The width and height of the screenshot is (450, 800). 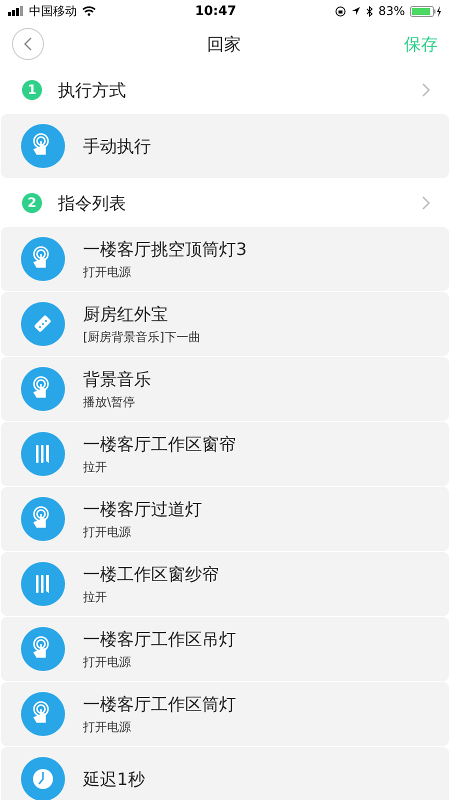 I want to click on battery-percent: 83%, so click(x=391, y=11).